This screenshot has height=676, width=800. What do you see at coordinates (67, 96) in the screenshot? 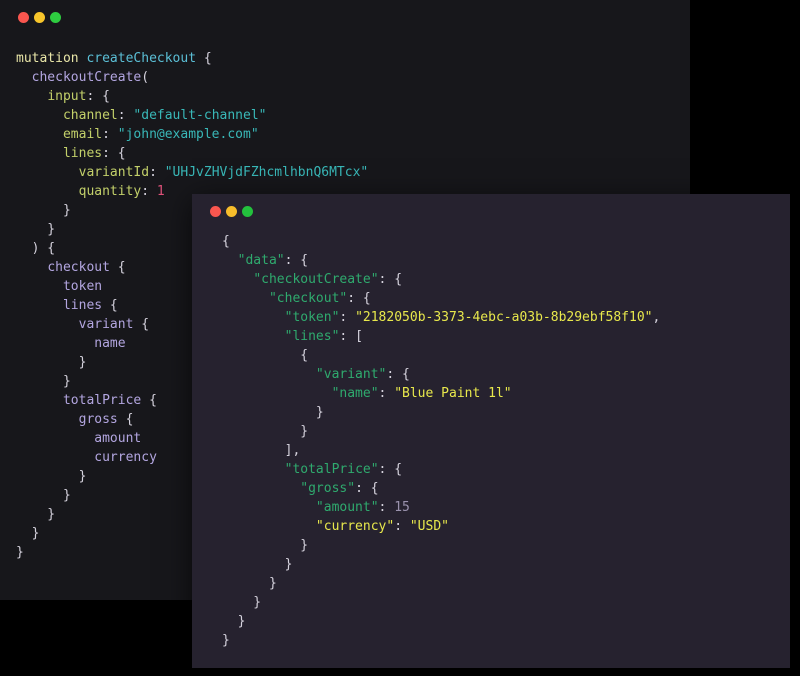
I see `code-token: input` at bounding box center [67, 96].